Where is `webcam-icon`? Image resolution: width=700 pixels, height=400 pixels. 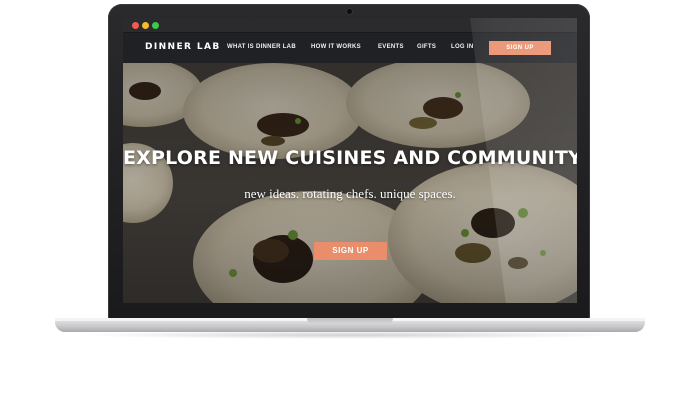 webcam-icon is located at coordinates (349, 11).